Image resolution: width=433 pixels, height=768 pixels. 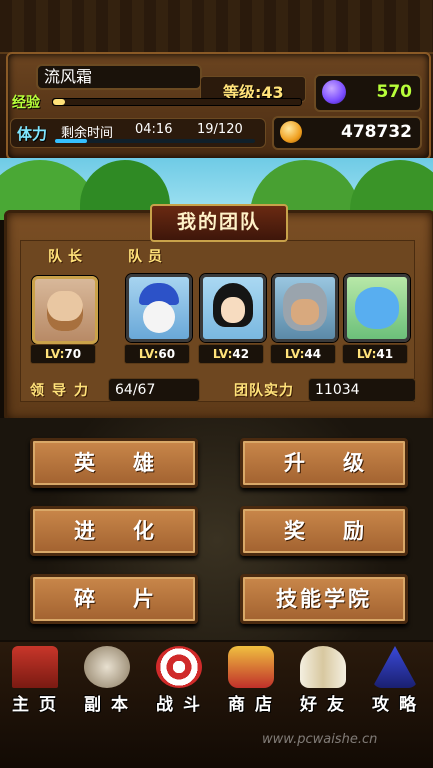 I want to click on member-level-3: LV:44, so click(x=303, y=354).